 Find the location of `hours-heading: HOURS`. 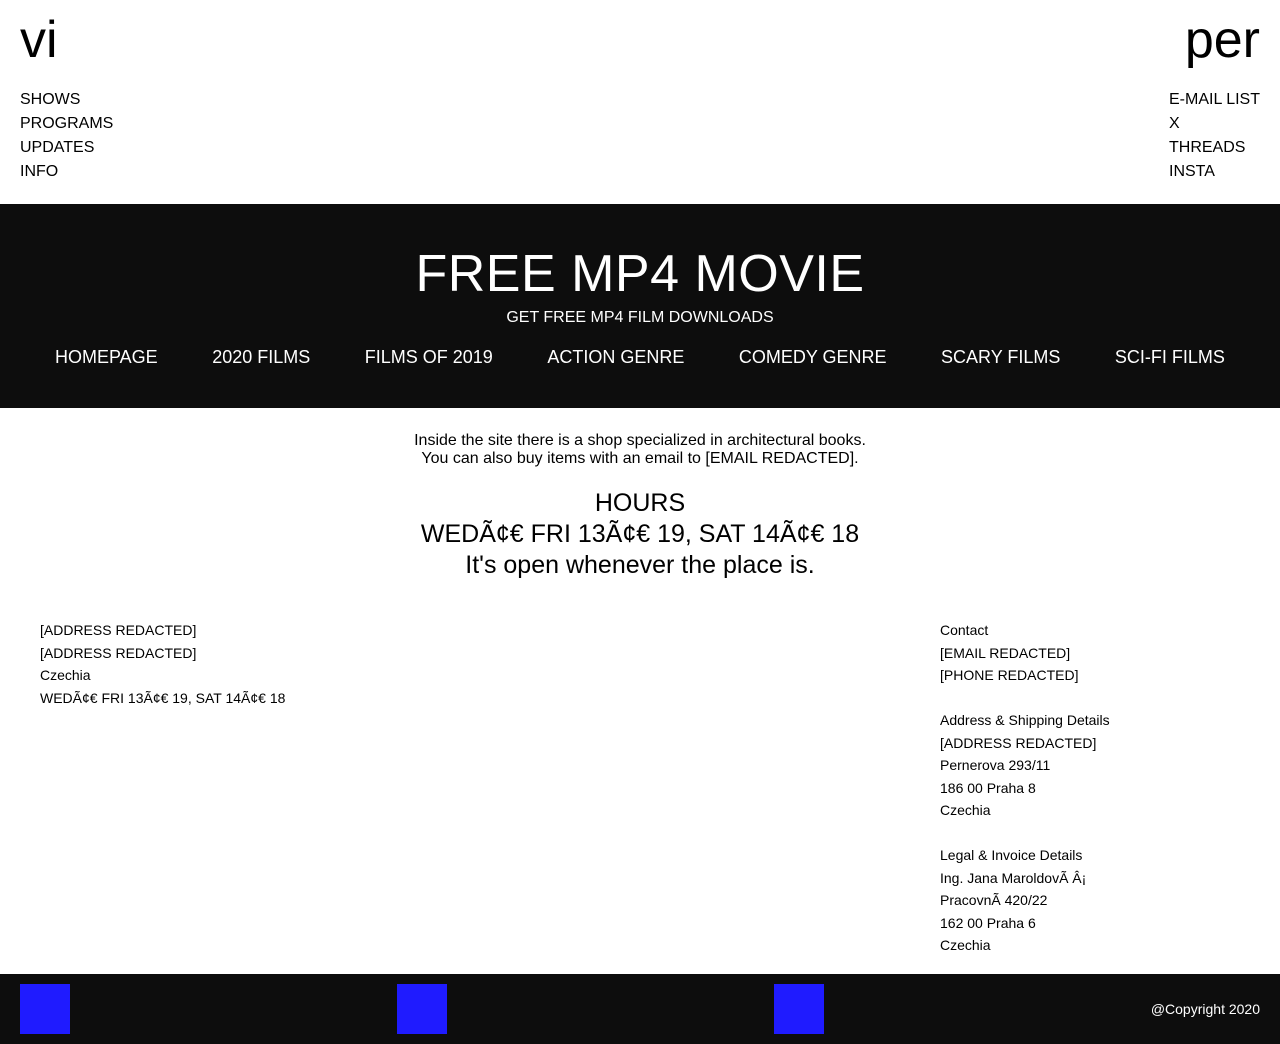

hours-heading: HOURS is located at coordinates (640, 503).